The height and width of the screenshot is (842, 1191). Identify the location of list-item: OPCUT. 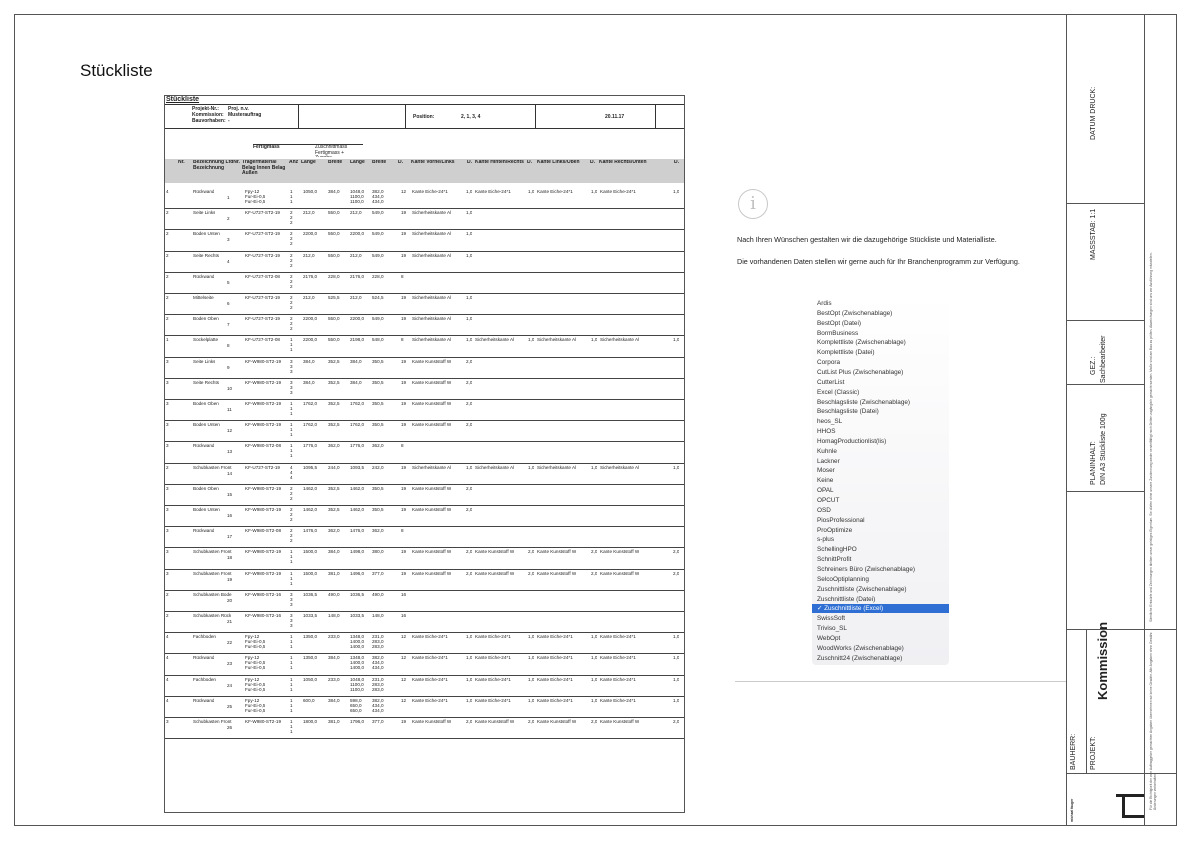
(883, 500).